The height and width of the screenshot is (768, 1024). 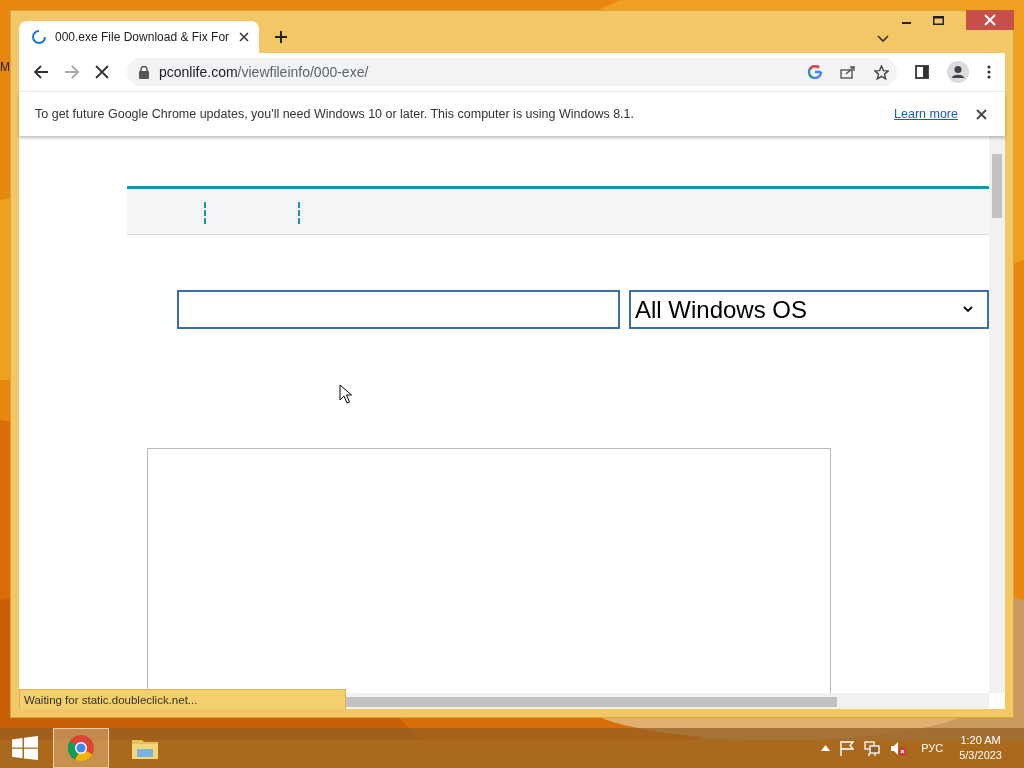 I want to click on forward-arrow-icon, so click(x=72, y=72).